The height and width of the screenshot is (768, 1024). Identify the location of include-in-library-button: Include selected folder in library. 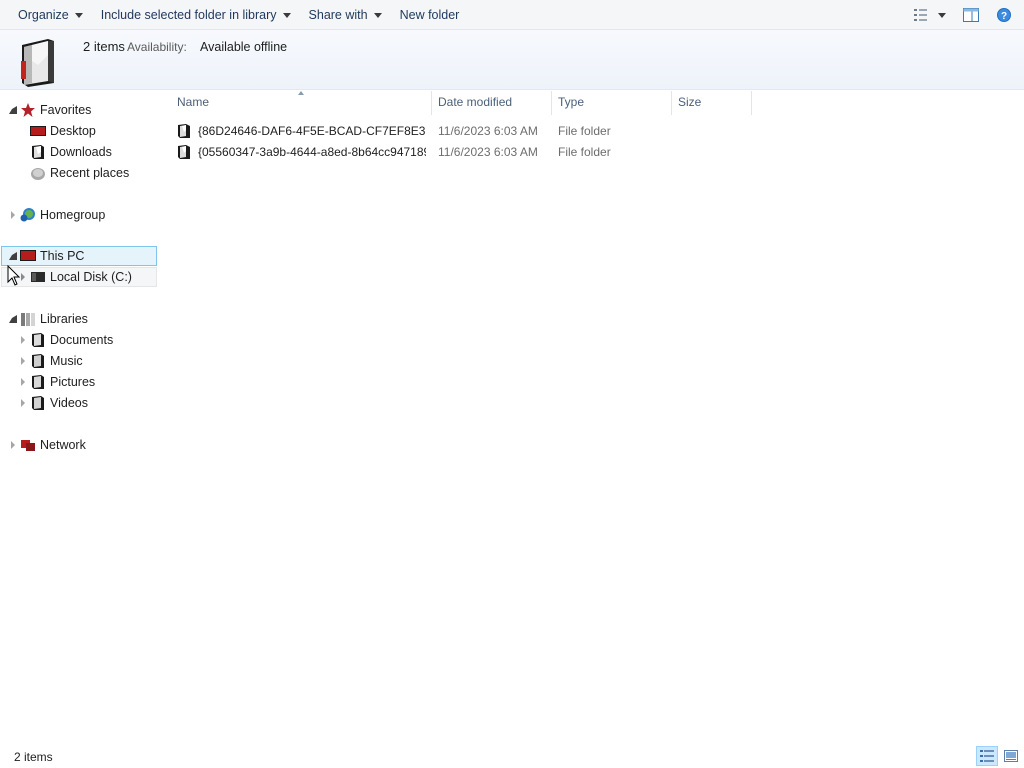
(196, 15).